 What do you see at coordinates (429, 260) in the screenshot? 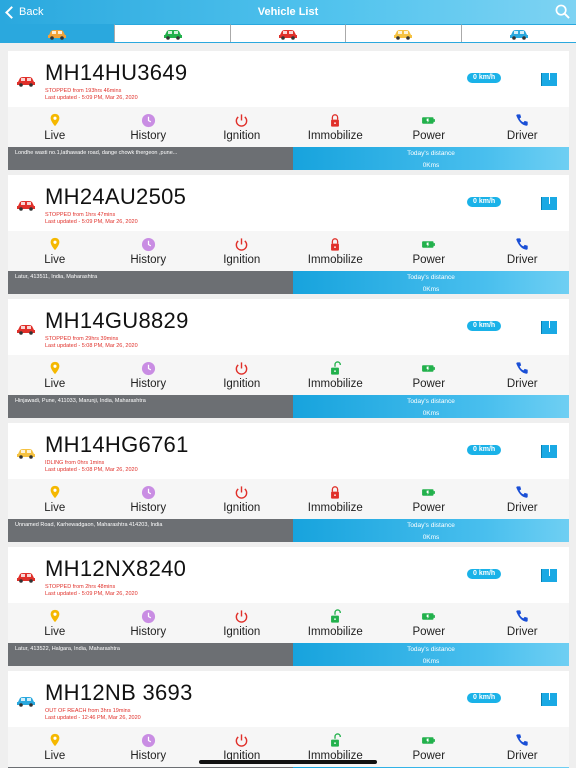
I see `action-label: Power` at bounding box center [429, 260].